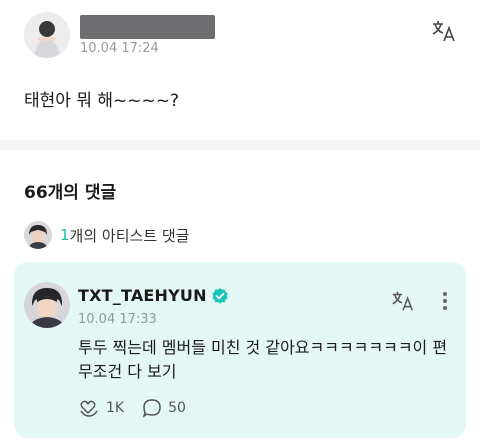 The image size is (480, 448). Describe the element at coordinates (177, 408) in the screenshot. I see `reply-count: 50` at that location.